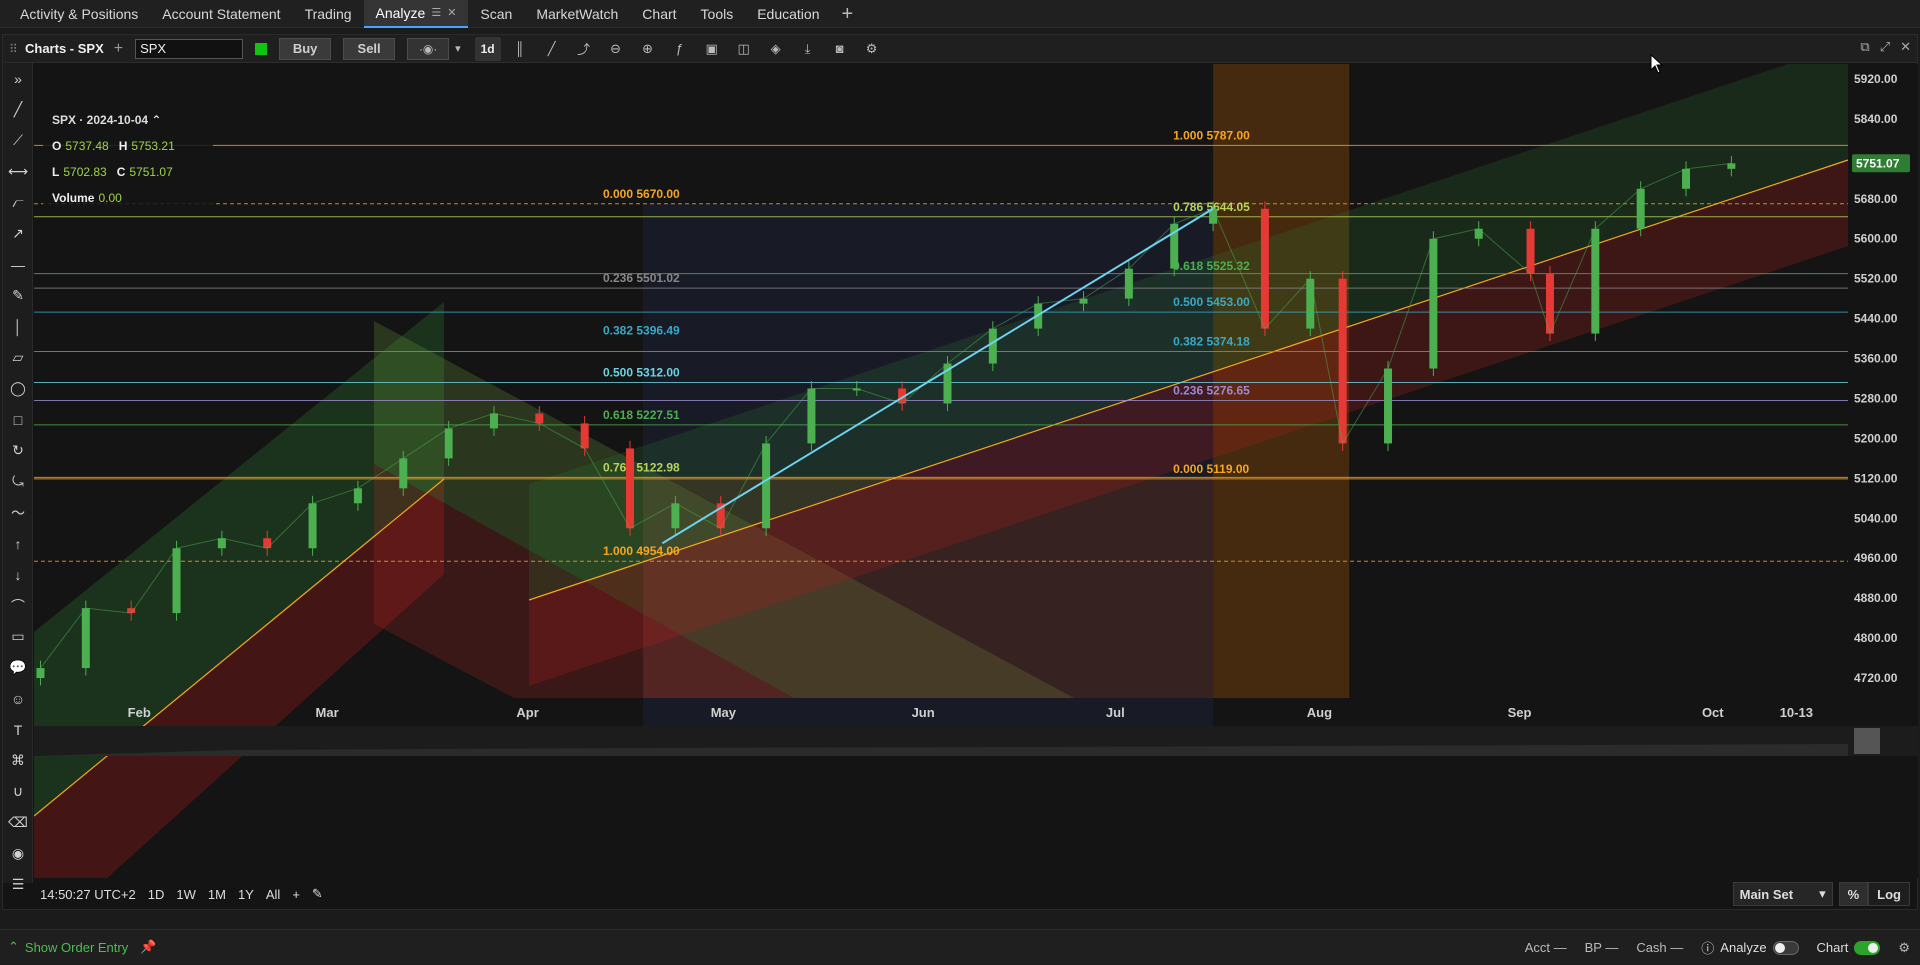 The height and width of the screenshot is (965, 1920). What do you see at coordinates (18, 388) in the screenshot?
I see `ellipse-icon: ◯` at bounding box center [18, 388].